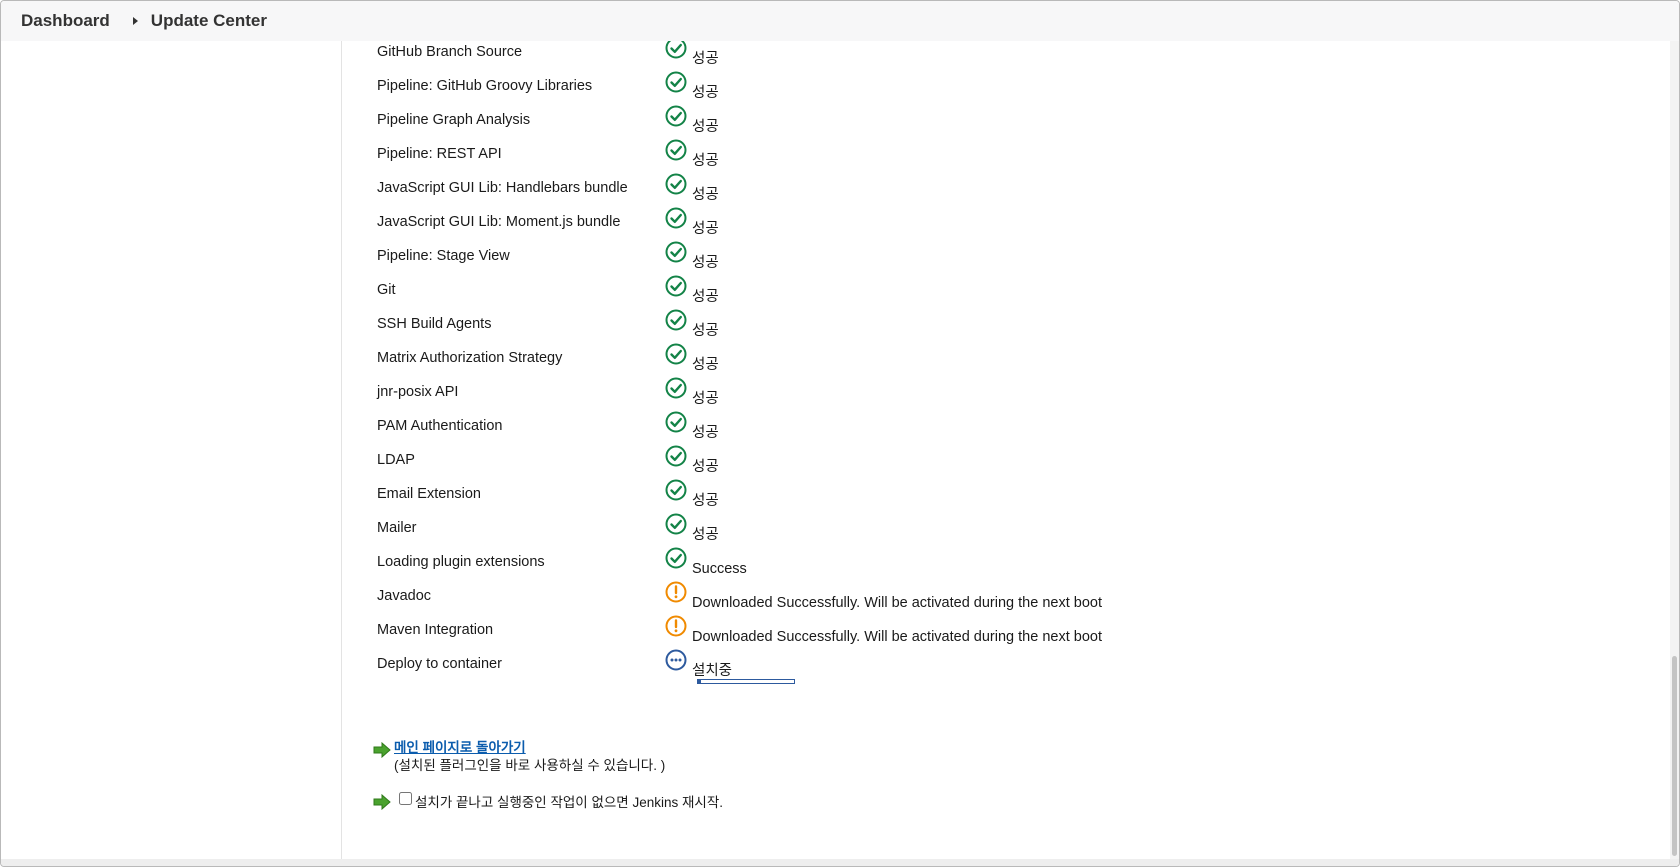 Image resolution: width=1680 pixels, height=867 pixels. I want to click on plugin-row: PAM Authentication 성공, so click(877, 431).